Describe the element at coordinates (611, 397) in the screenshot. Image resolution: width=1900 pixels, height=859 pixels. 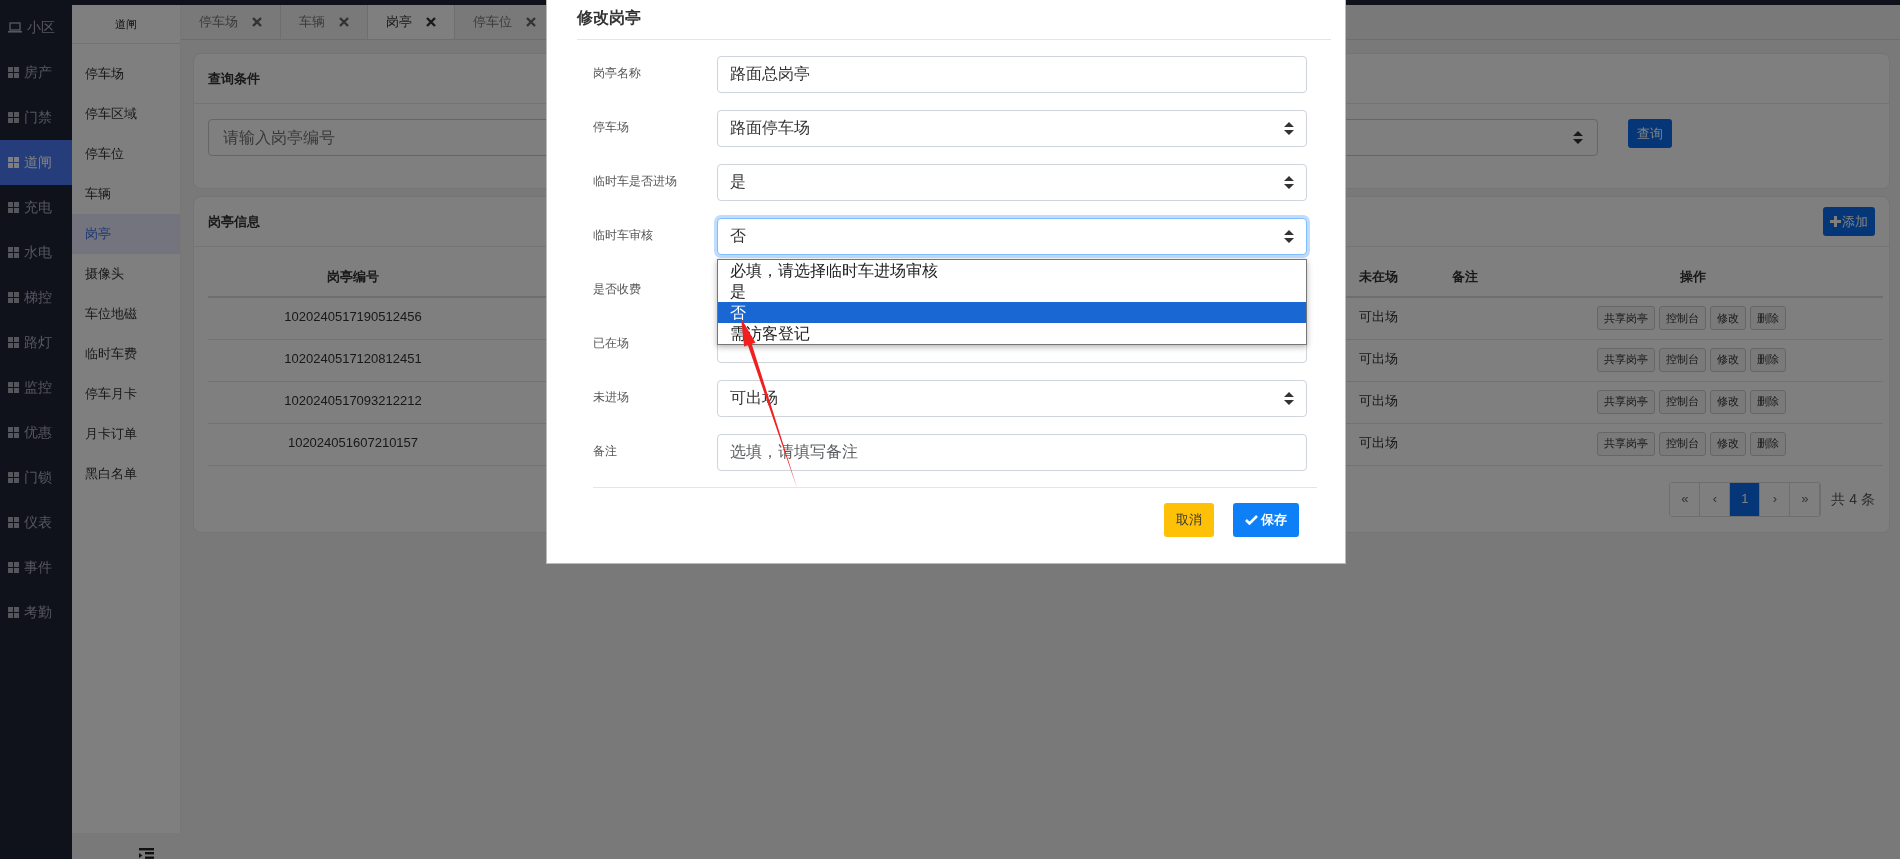
I see `field-label: 未进场` at that location.